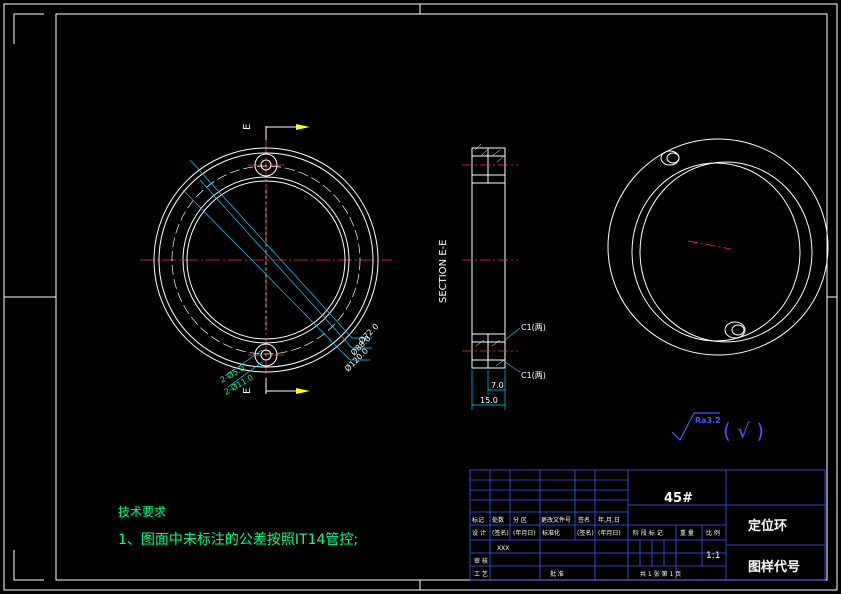 The width and height of the screenshot is (841, 594). Describe the element at coordinates (708, 420) in the screenshot. I see `surface-roughness-value: Ra3.2` at that location.